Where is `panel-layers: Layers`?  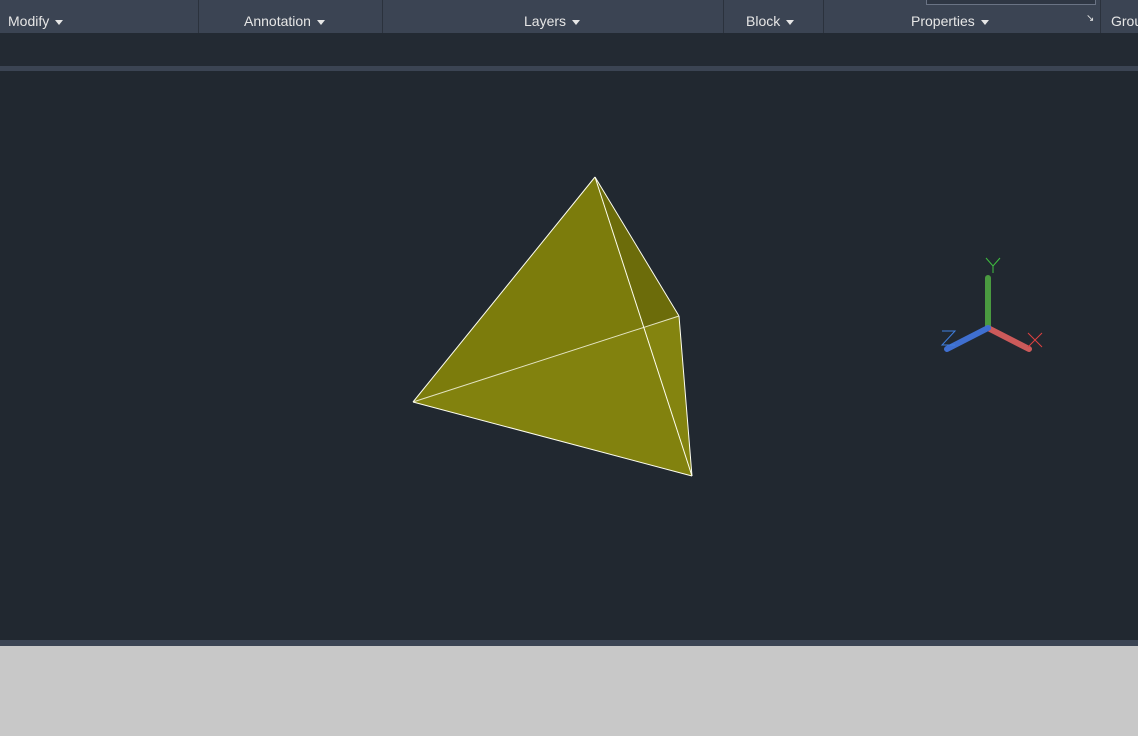
panel-layers: Layers is located at coordinates (553, 16).